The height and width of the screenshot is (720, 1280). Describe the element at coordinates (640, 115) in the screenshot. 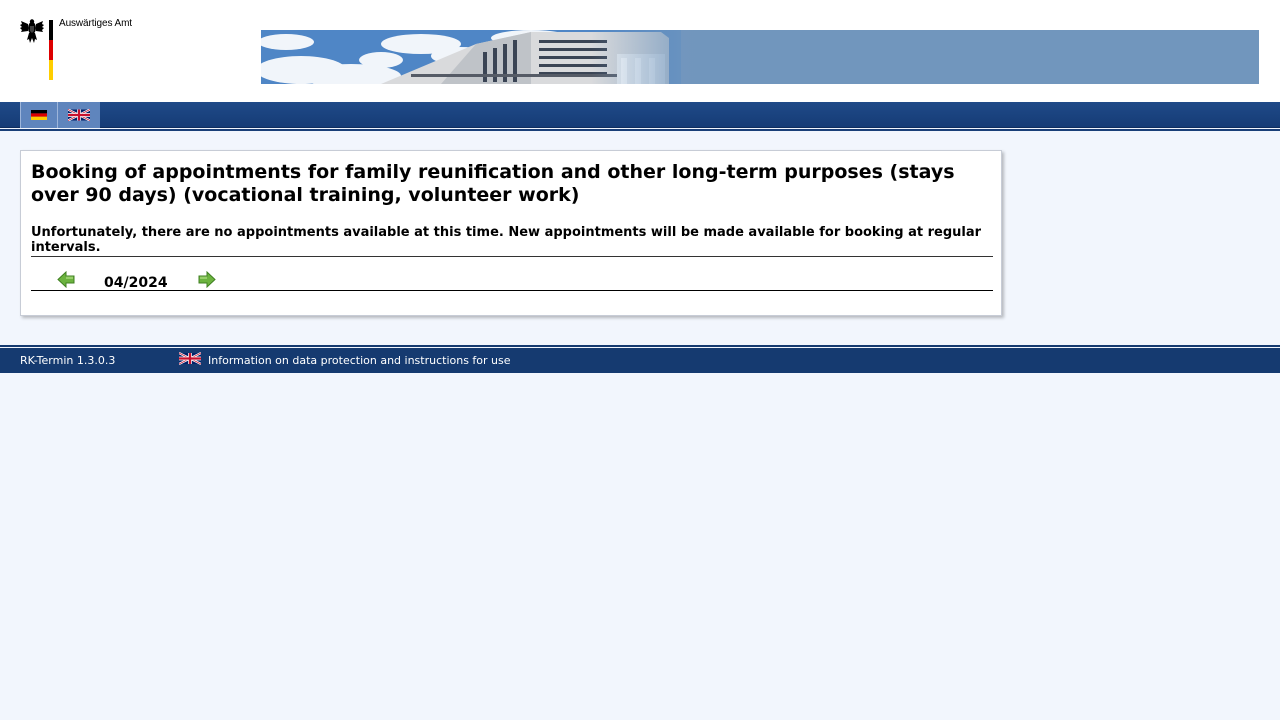

I see `language-bar` at that location.